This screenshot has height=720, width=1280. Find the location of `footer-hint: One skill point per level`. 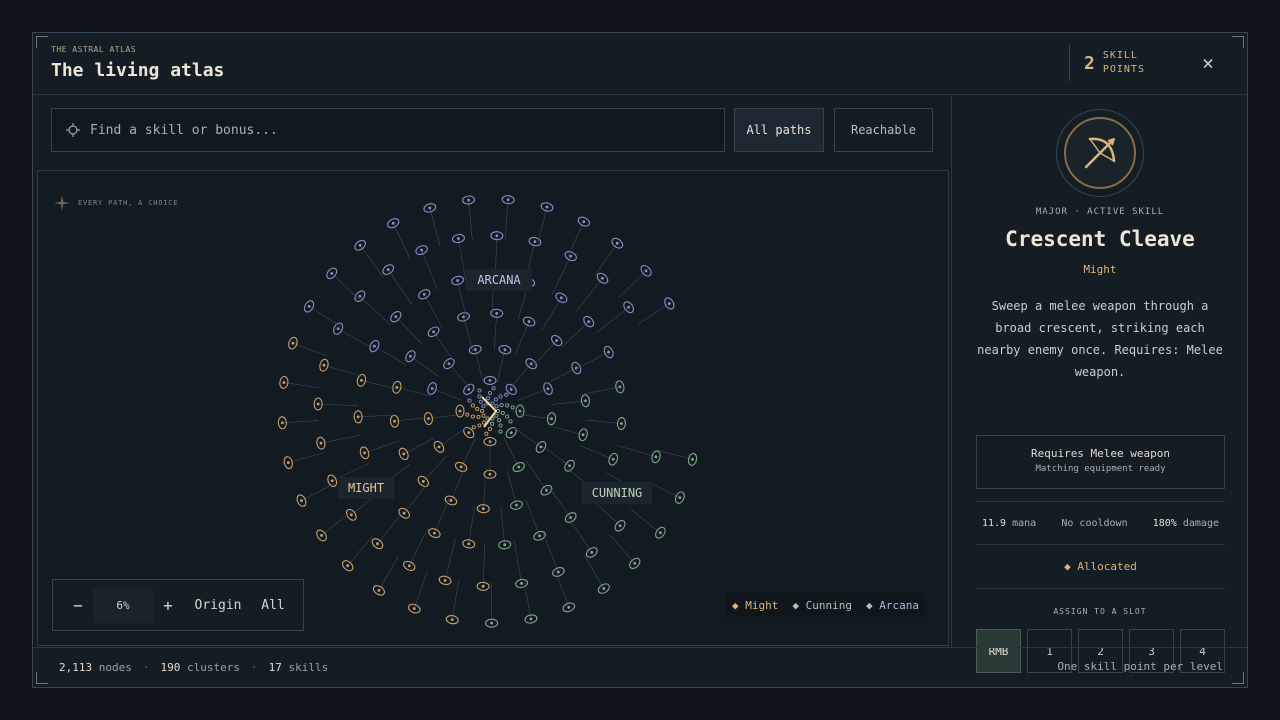

footer-hint: One skill point per level is located at coordinates (1140, 666).